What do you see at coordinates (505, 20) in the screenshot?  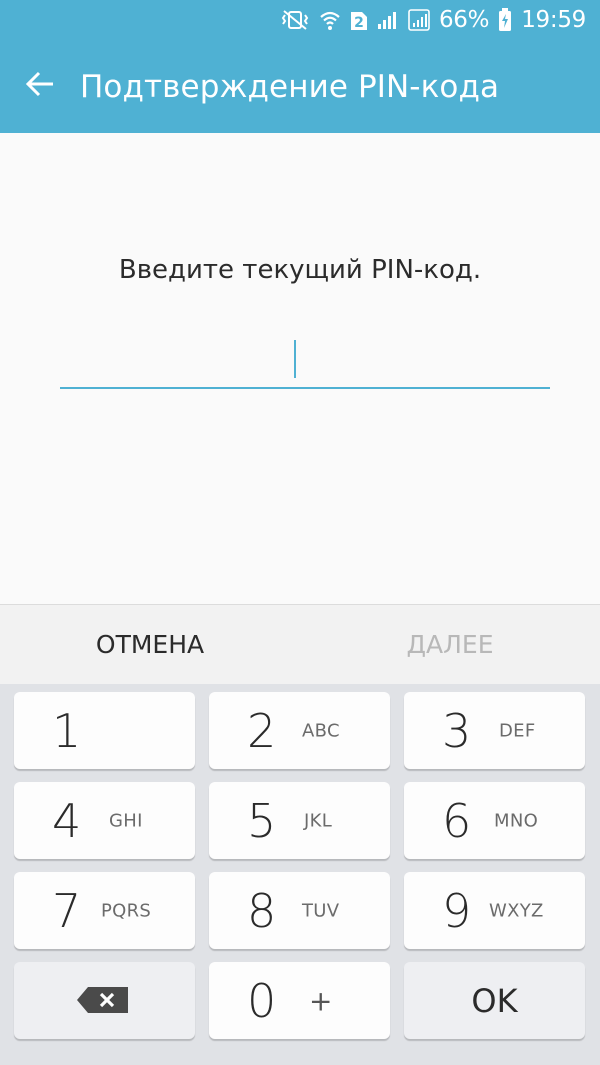 I see `battery-charging-icon` at bounding box center [505, 20].